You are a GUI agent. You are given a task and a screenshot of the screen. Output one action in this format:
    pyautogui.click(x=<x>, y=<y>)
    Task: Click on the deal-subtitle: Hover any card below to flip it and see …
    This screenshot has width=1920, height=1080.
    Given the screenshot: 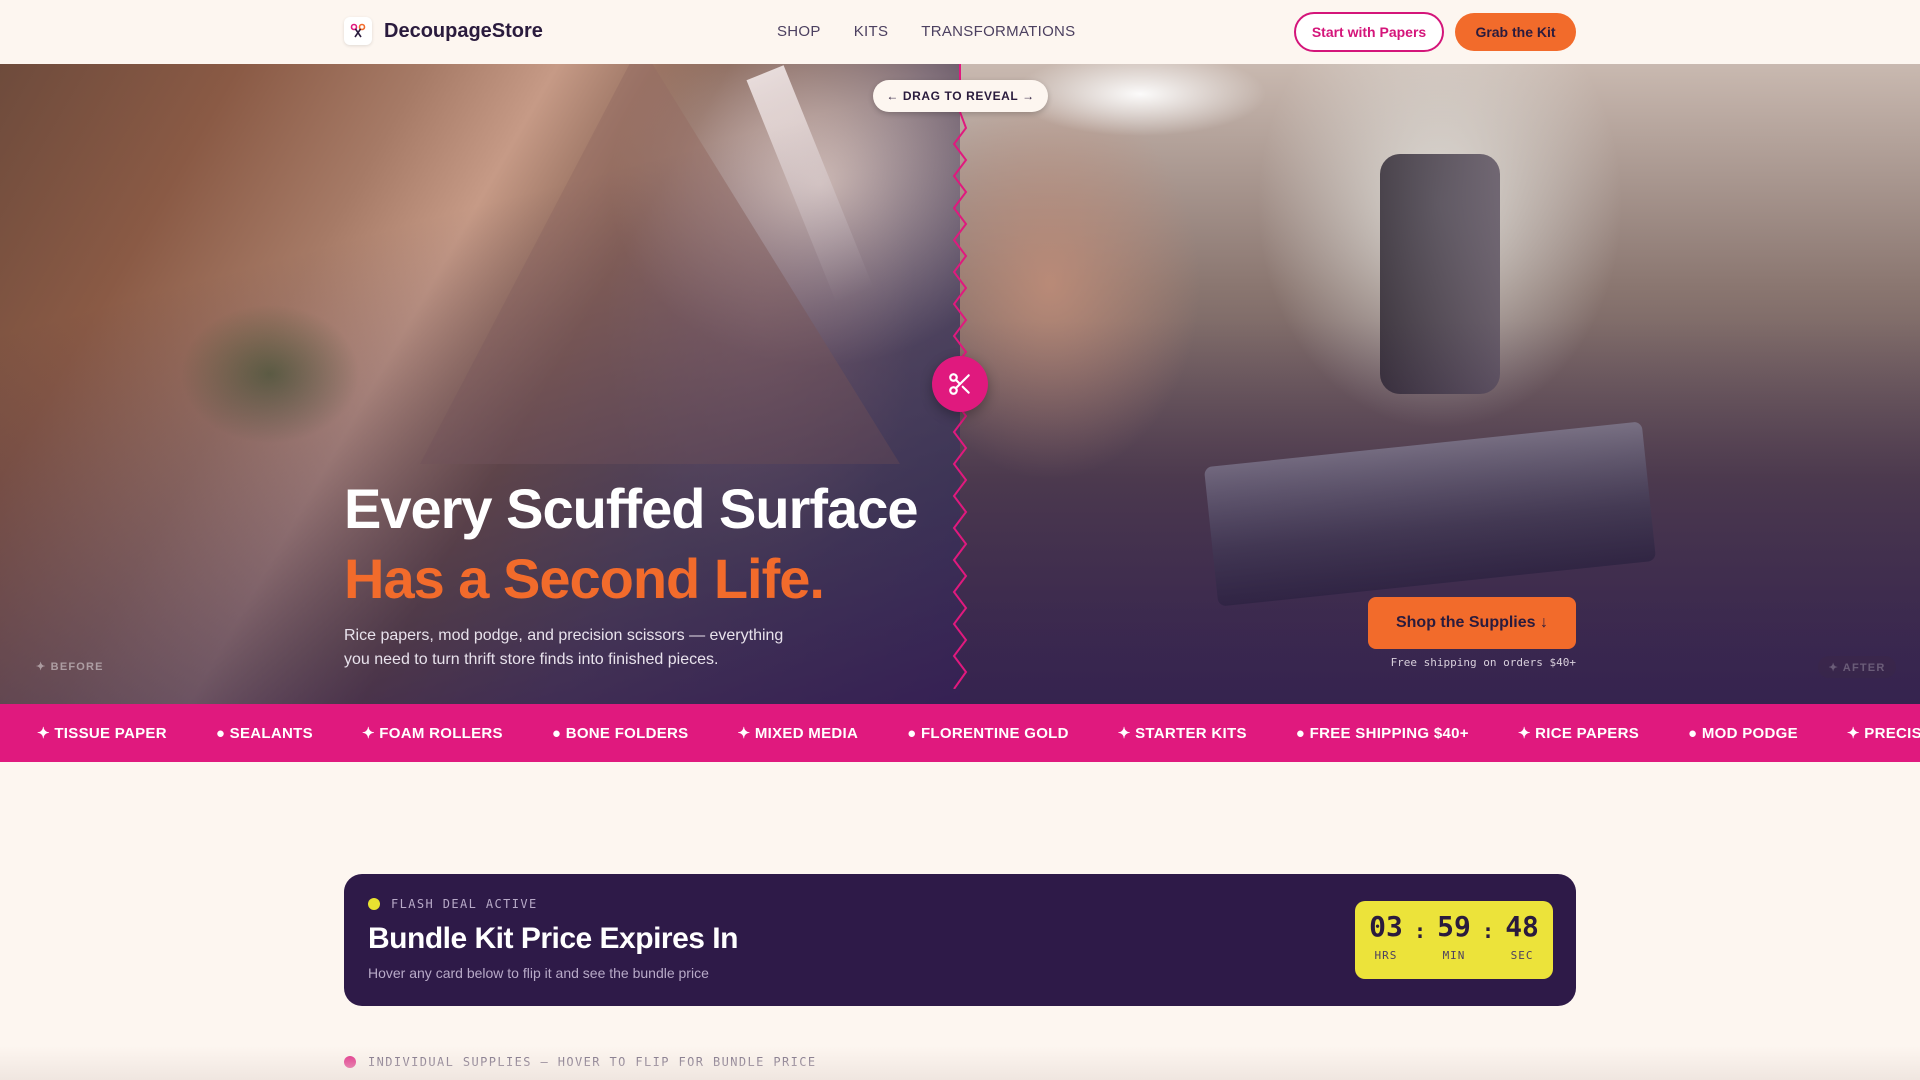 What is the action you would take?
    pyautogui.click(x=538, y=973)
    